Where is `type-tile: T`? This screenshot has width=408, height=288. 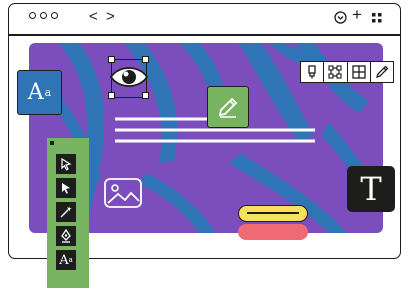 type-tile: T is located at coordinates (371, 189).